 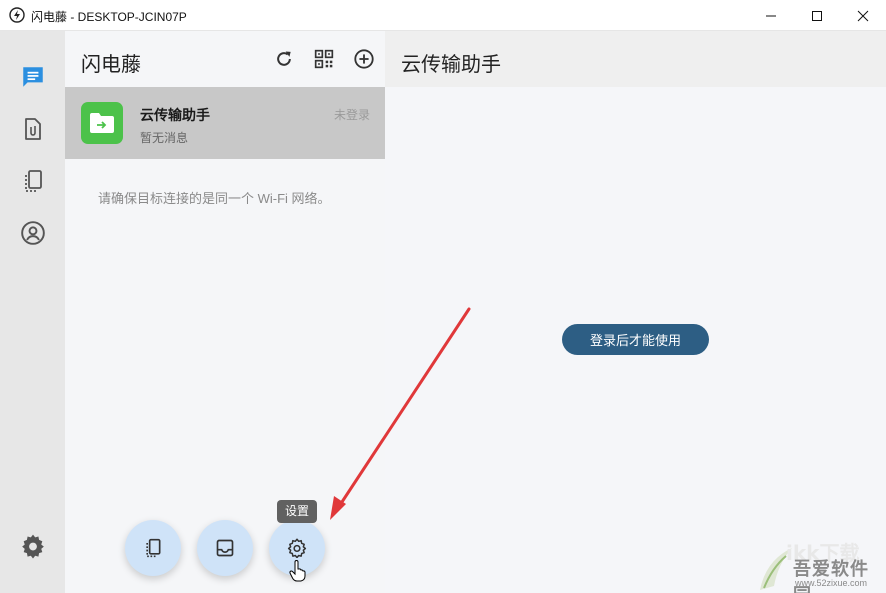 I want to click on inbox-fab, so click(x=225, y=548).